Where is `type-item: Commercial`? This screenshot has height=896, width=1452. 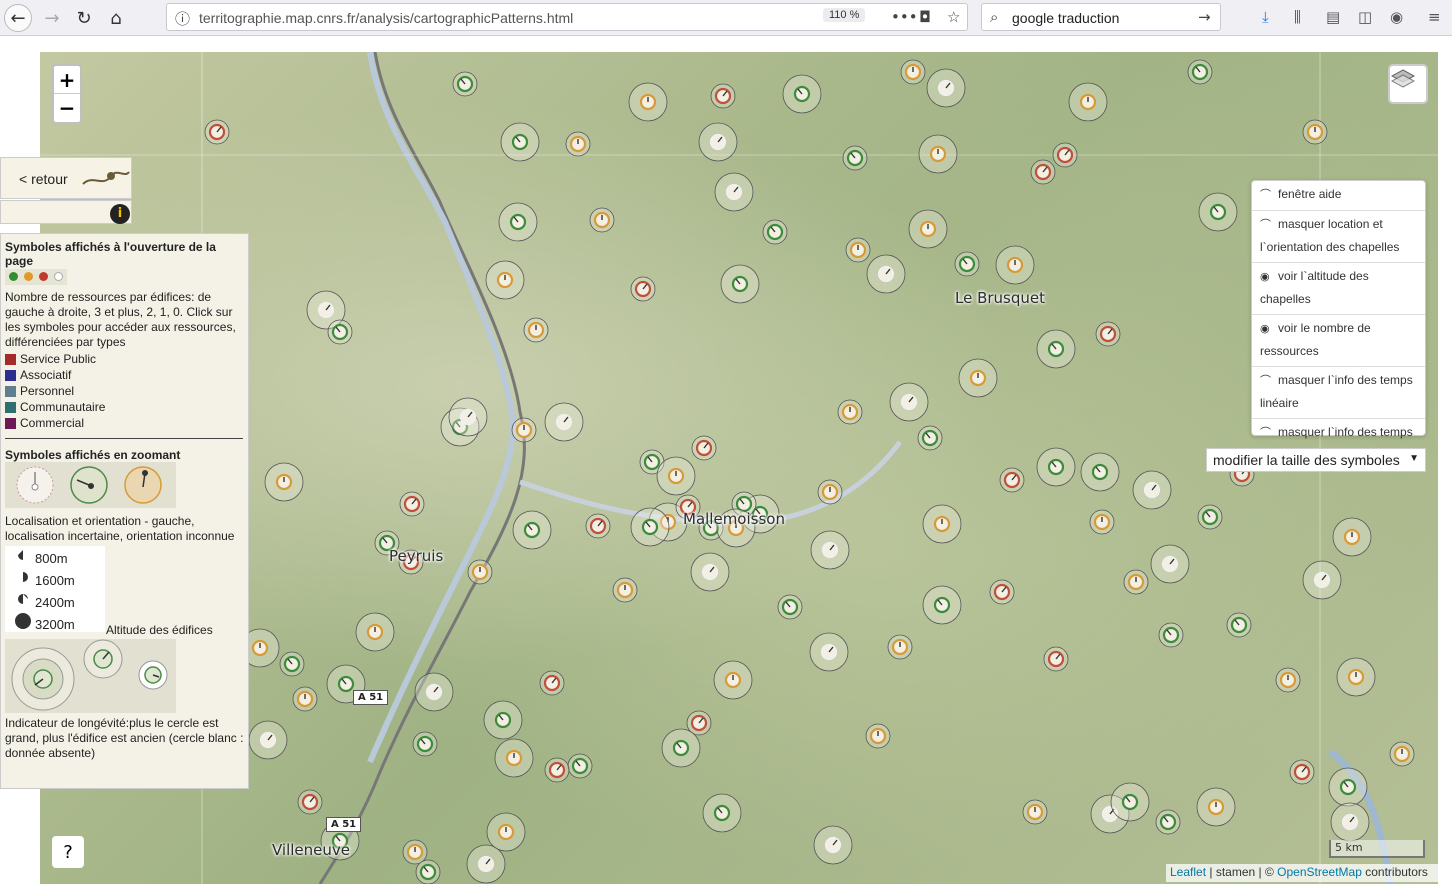 type-item: Commercial is located at coordinates (125, 423).